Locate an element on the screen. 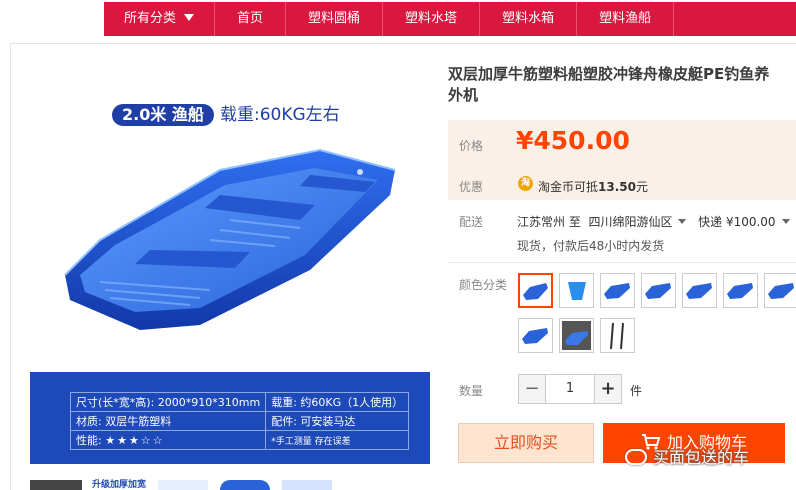 This screenshot has height=490, width=796. shipping-row: 江苏常州 至 四川绵阳游仙区 快递 ¥100.00 is located at coordinates (655, 221).